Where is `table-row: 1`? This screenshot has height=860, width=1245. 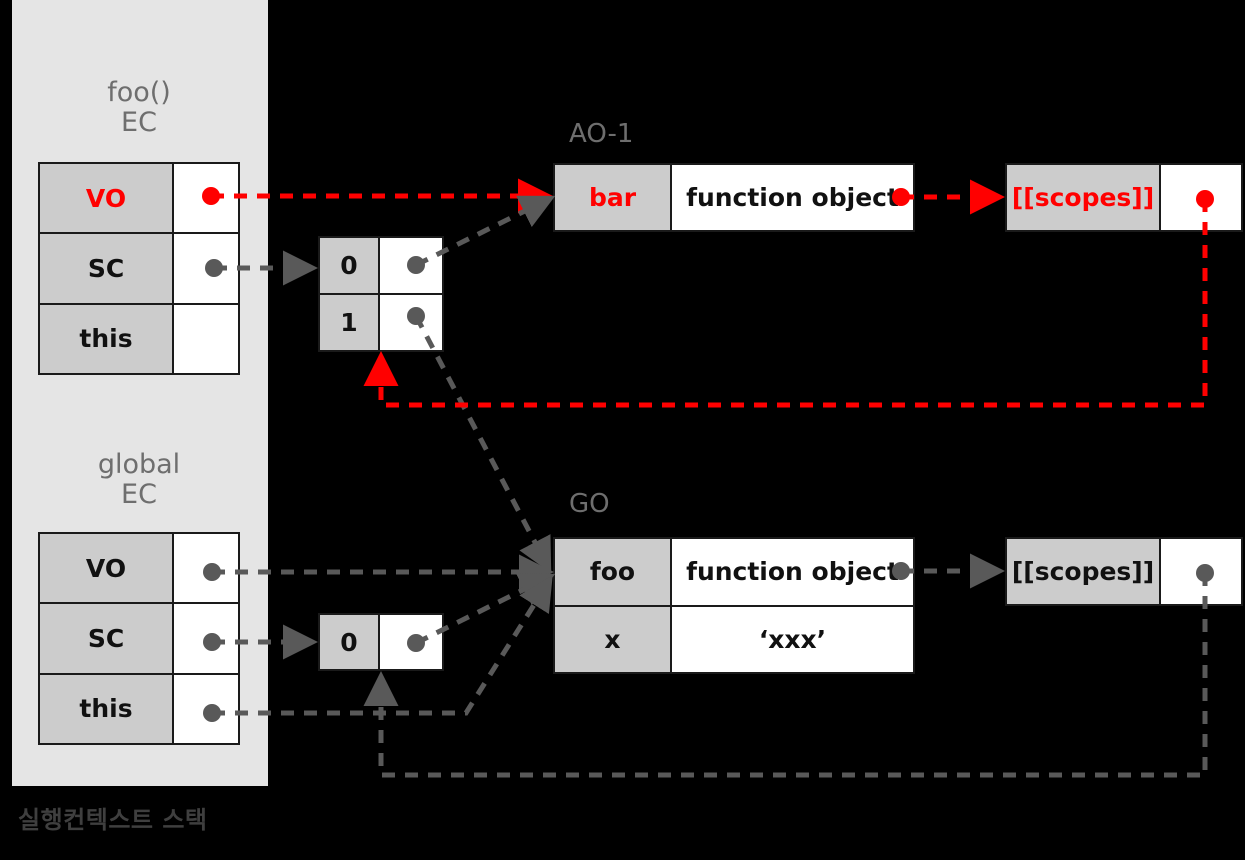
table-row: 1 is located at coordinates (381, 322).